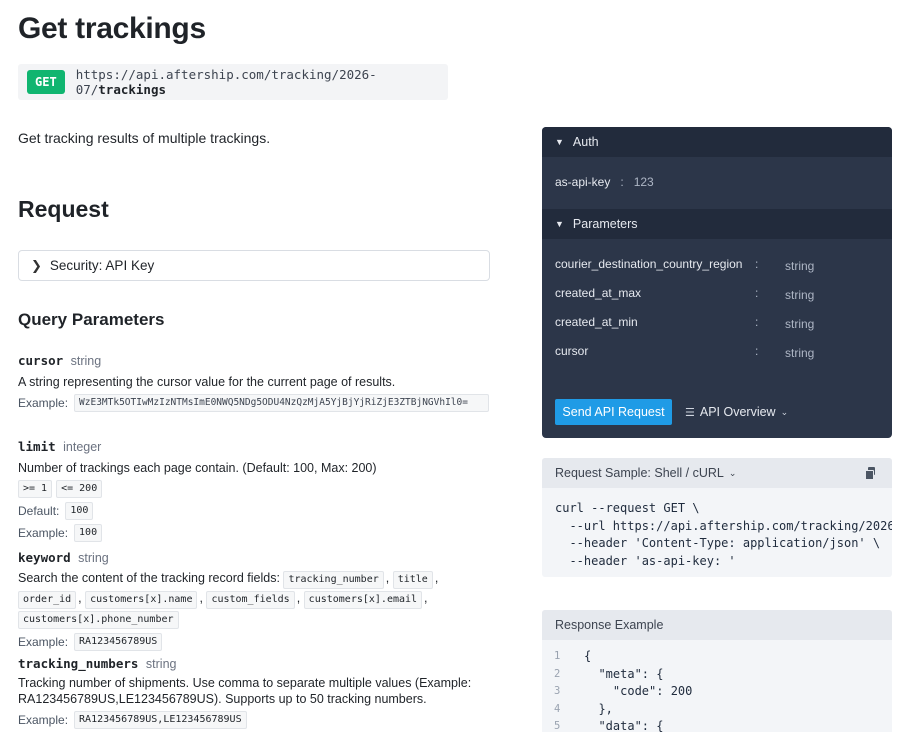  I want to click on response-example-title: Response Example, so click(609, 625).